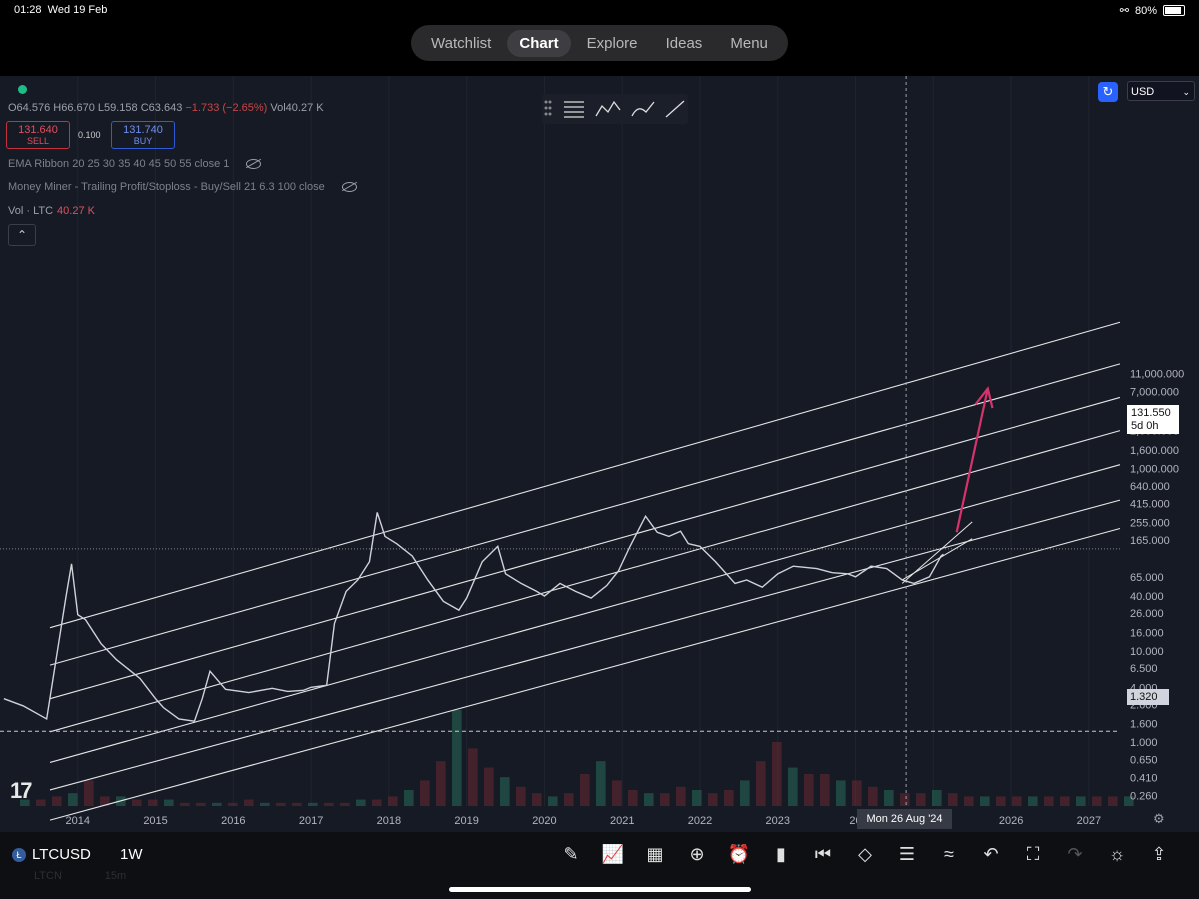  What do you see at coordinates (697, 854) in the screenshot?
I see `plus-icon: ⊕` at bounding box center [697, 854].